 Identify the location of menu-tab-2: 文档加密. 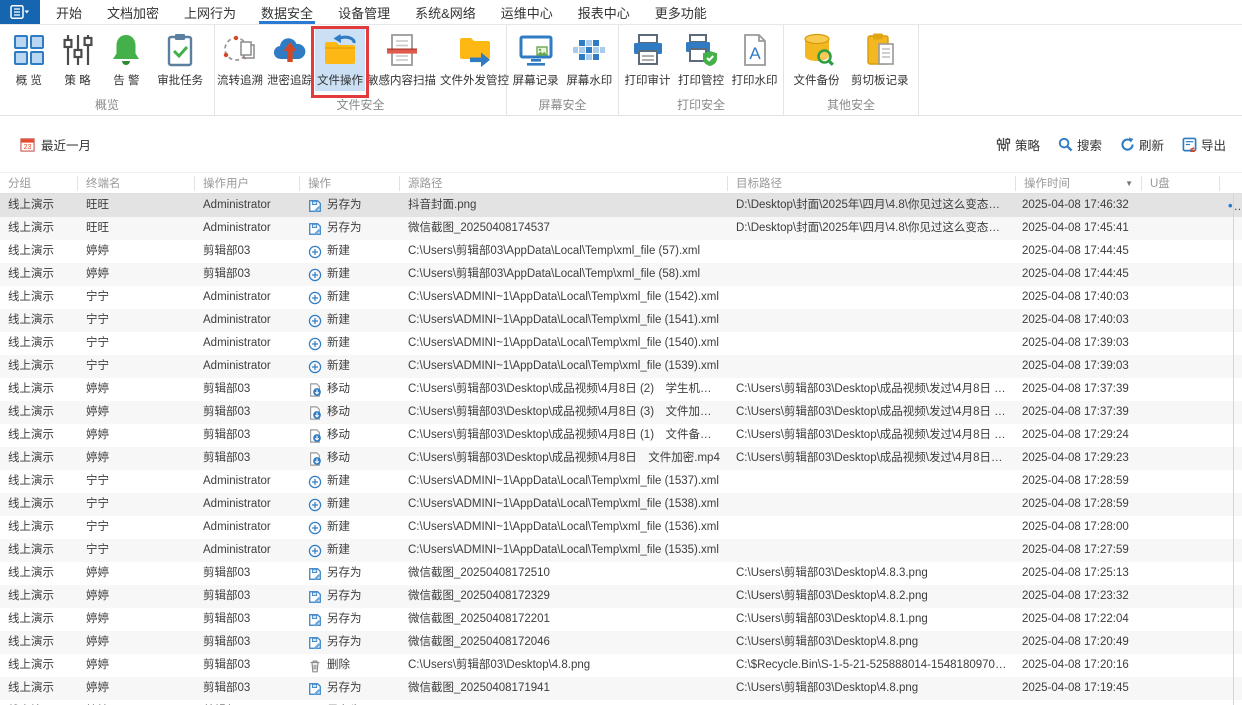
(133, 12).